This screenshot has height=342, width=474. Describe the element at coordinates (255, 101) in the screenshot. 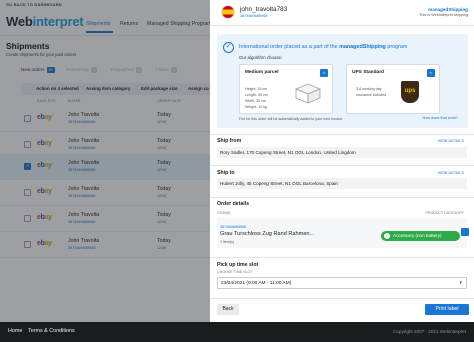

I see `parcel-width: Width: 35 cm` at that location.